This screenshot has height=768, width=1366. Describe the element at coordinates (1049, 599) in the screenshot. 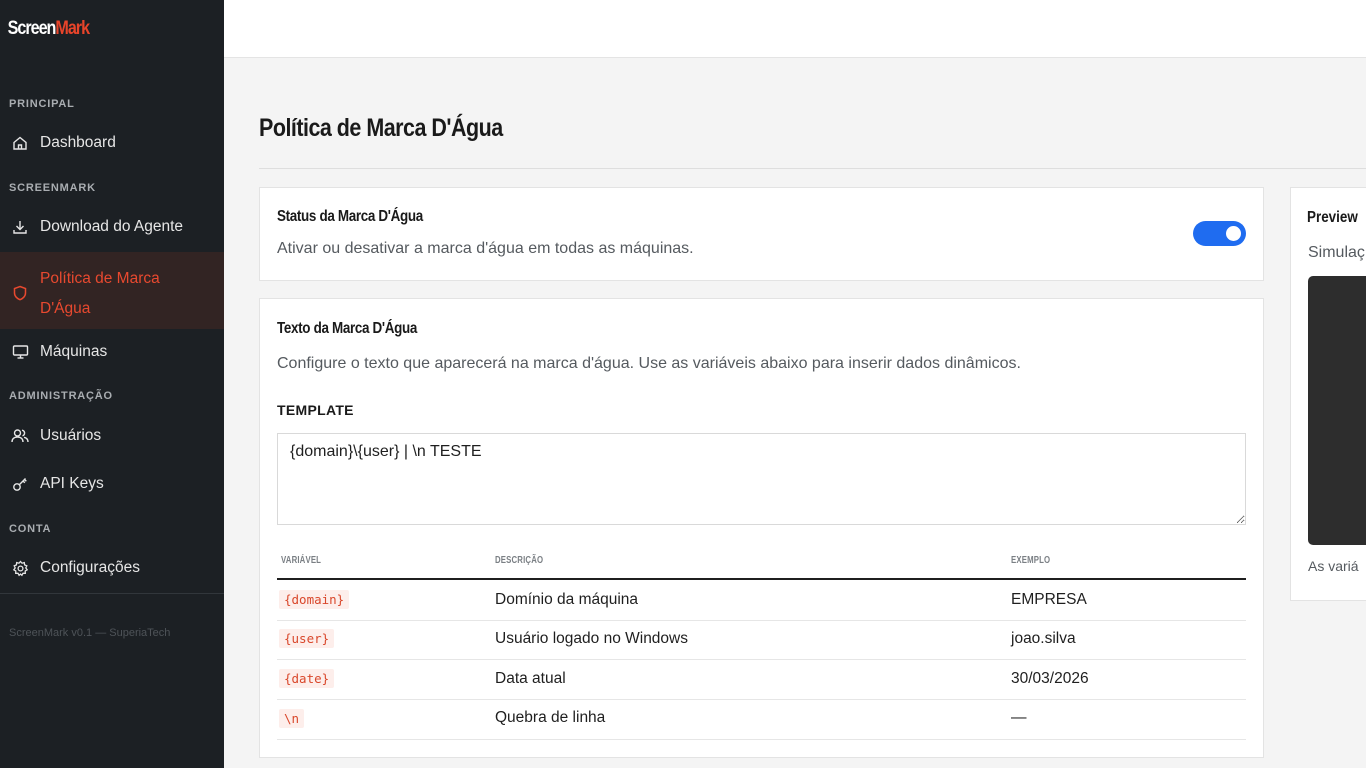

I see `variable-example: EMPRESA` at that location.